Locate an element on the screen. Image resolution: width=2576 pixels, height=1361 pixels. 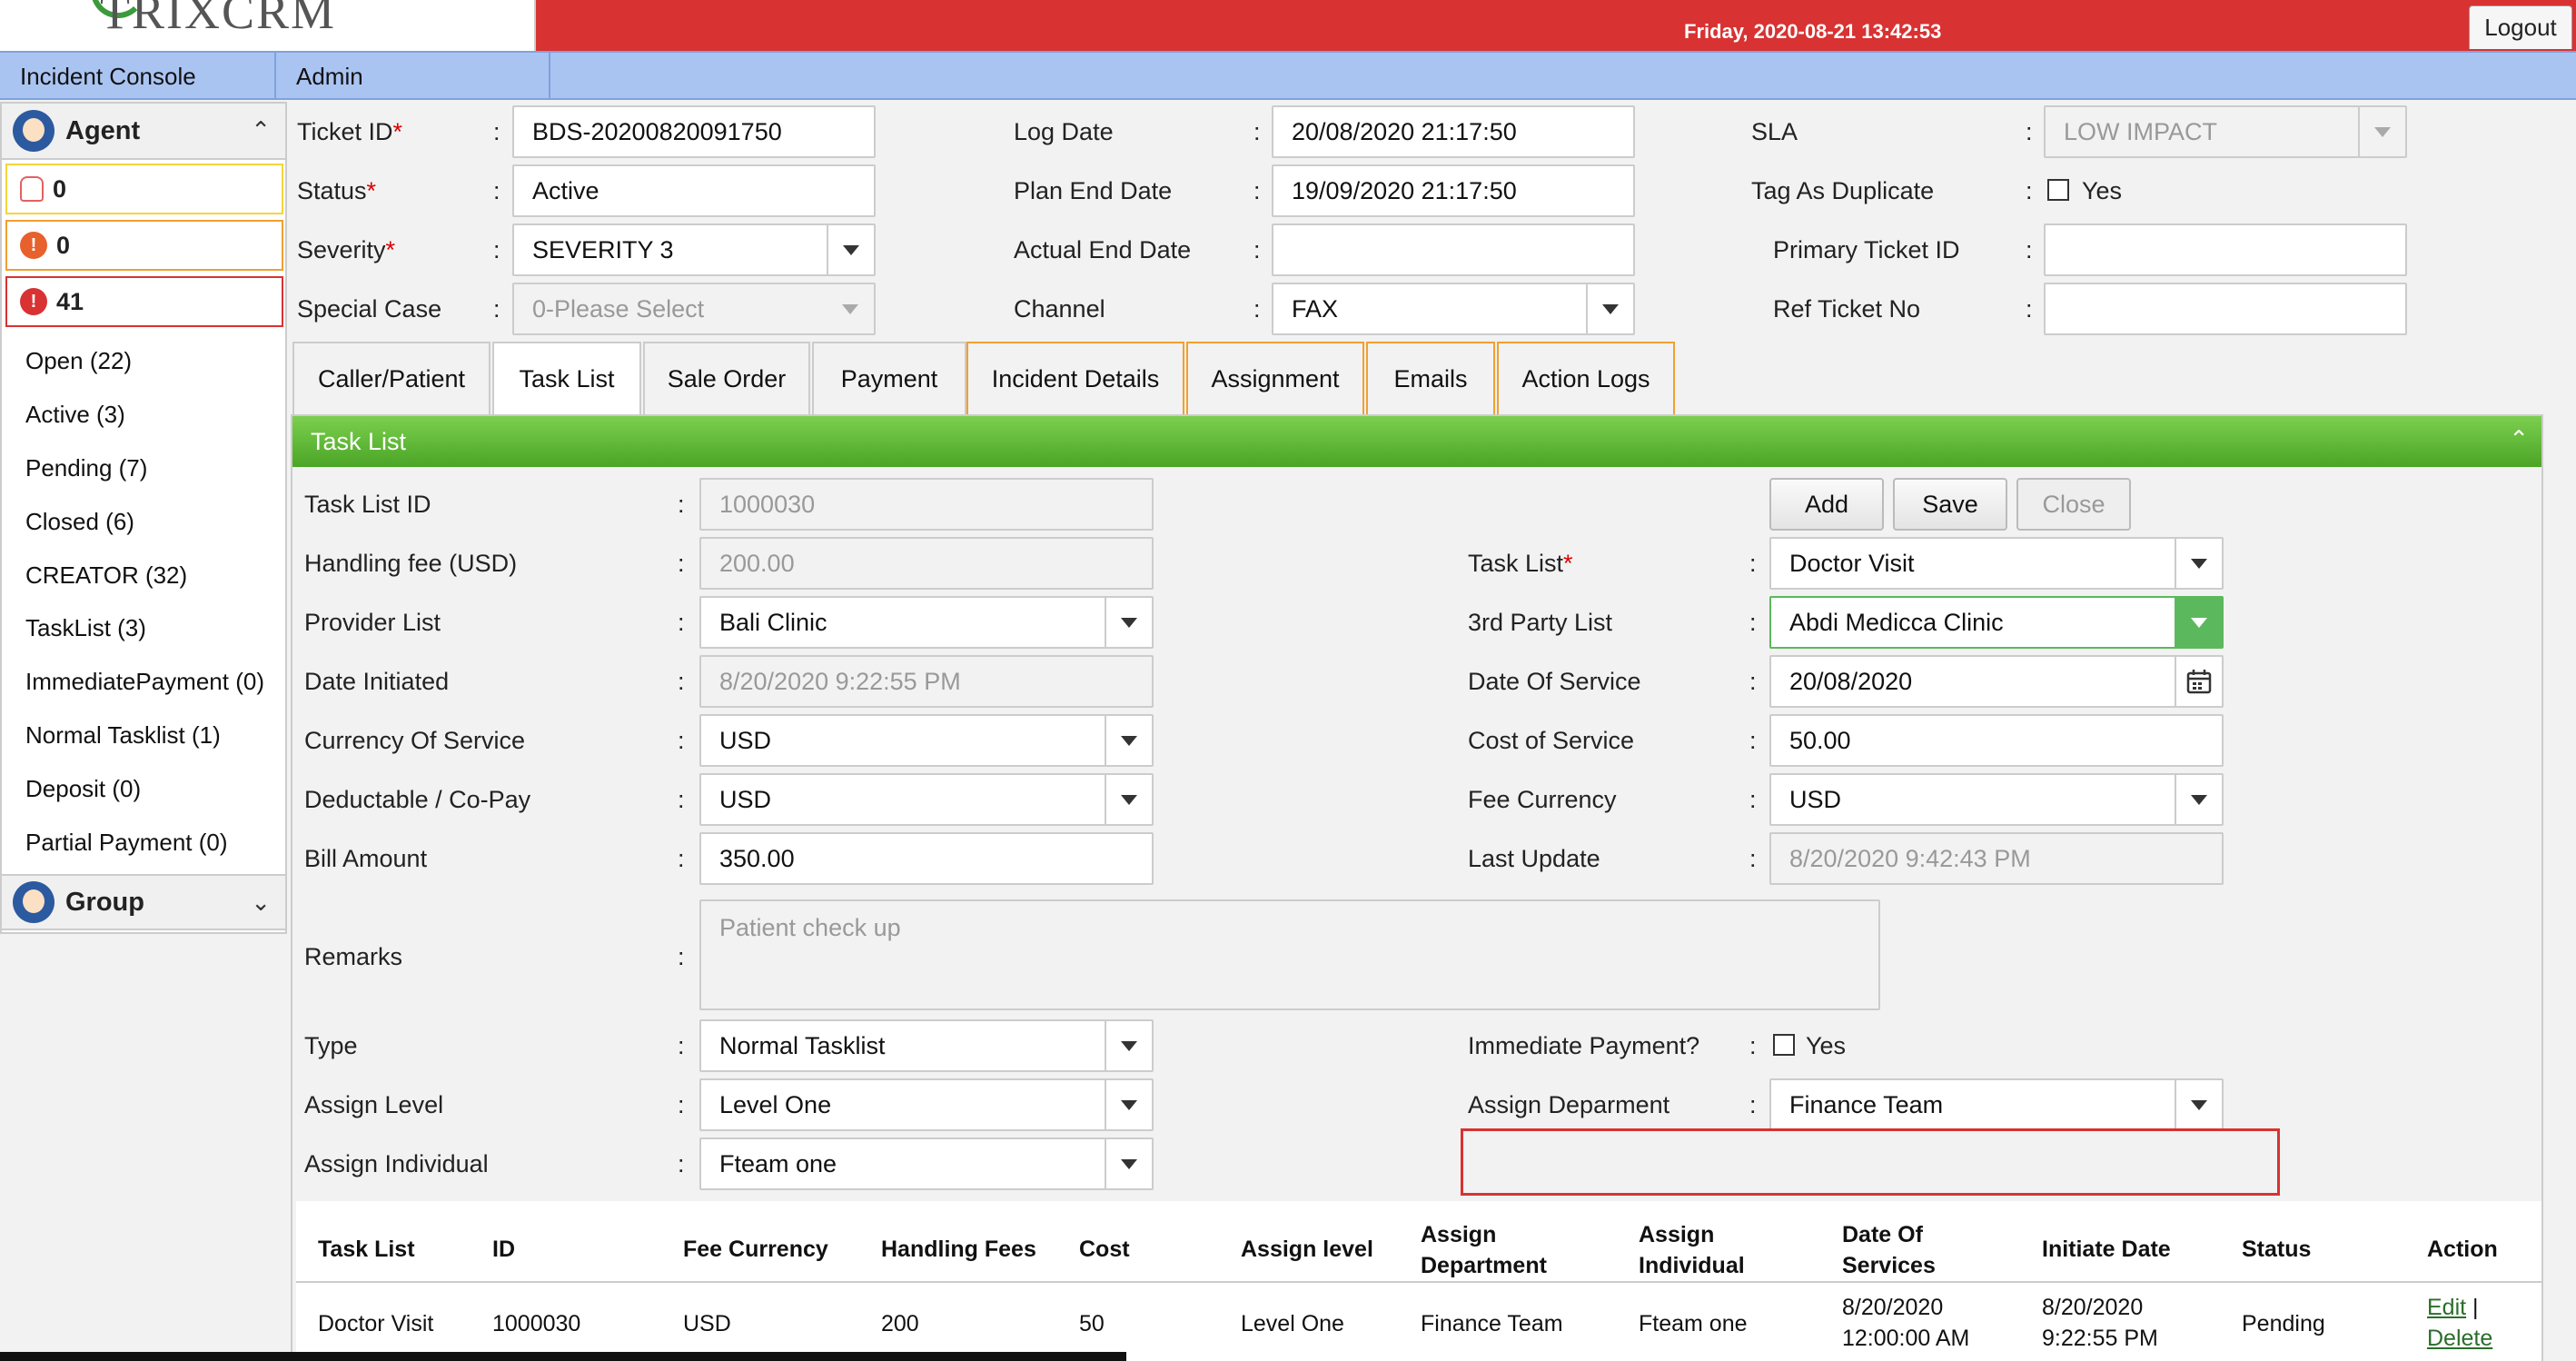
third-party-select: Abdi Medicca Clinic is located at coordinates (1996, 623).